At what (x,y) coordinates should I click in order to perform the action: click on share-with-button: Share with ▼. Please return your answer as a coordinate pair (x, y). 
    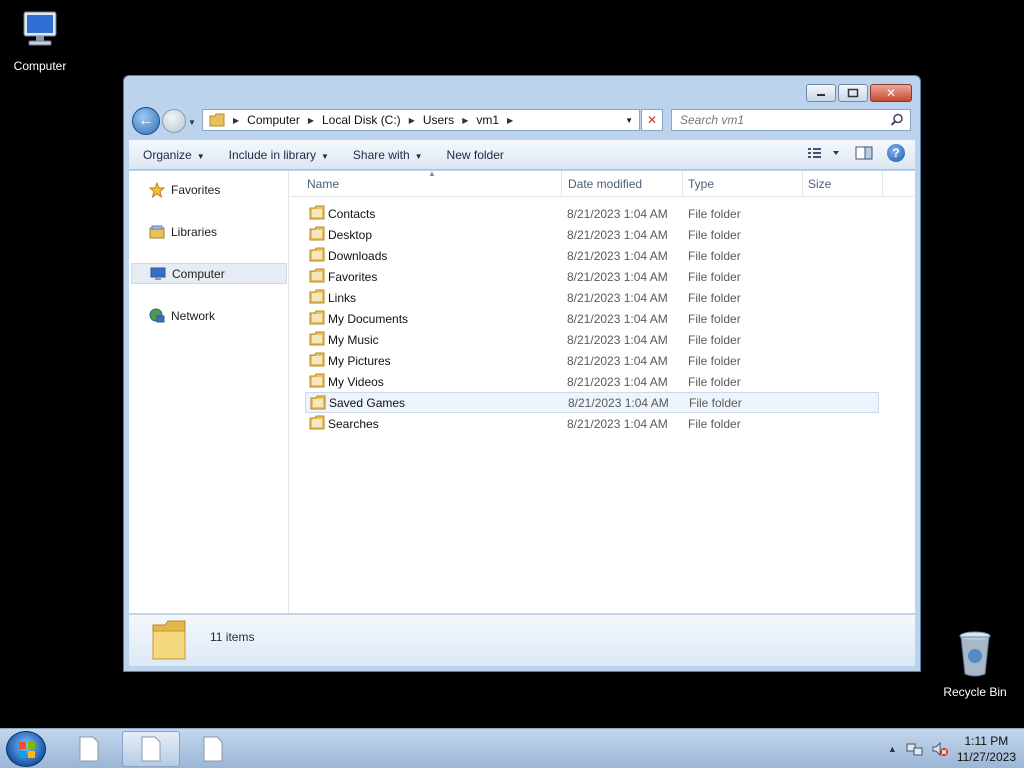
    Looking at the image, I should click on (386, 155).